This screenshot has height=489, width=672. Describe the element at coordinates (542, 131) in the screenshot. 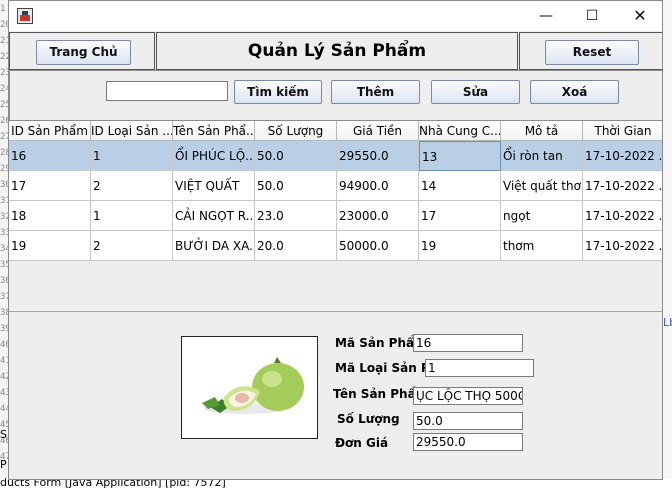

I see `column-header: Mô tả` at that location.